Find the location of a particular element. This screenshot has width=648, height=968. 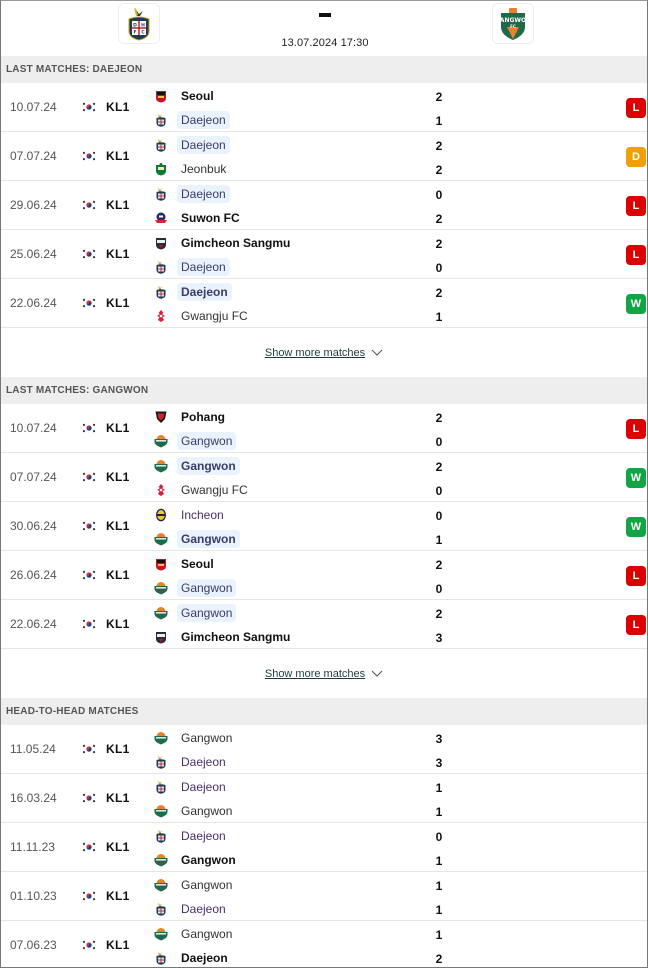

match-row: 26.06.24 KL1 Seoul Gangwon 2 0 L is located at coordinates (324, 575).